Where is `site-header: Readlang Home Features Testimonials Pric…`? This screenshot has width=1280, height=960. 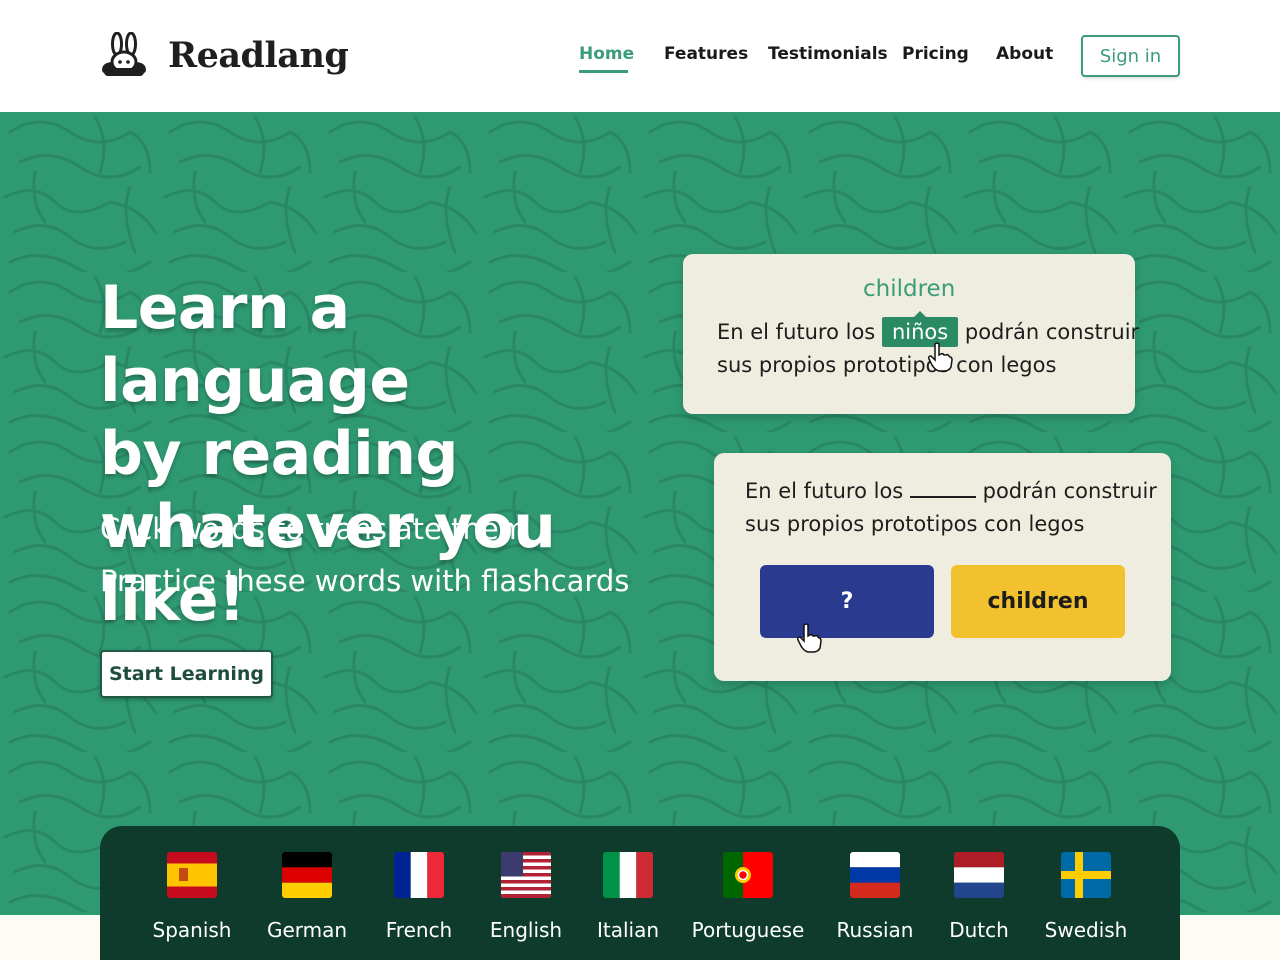
site-header: Readlang Home Features Testimonials Pric… is located at coordinates (640, 56).